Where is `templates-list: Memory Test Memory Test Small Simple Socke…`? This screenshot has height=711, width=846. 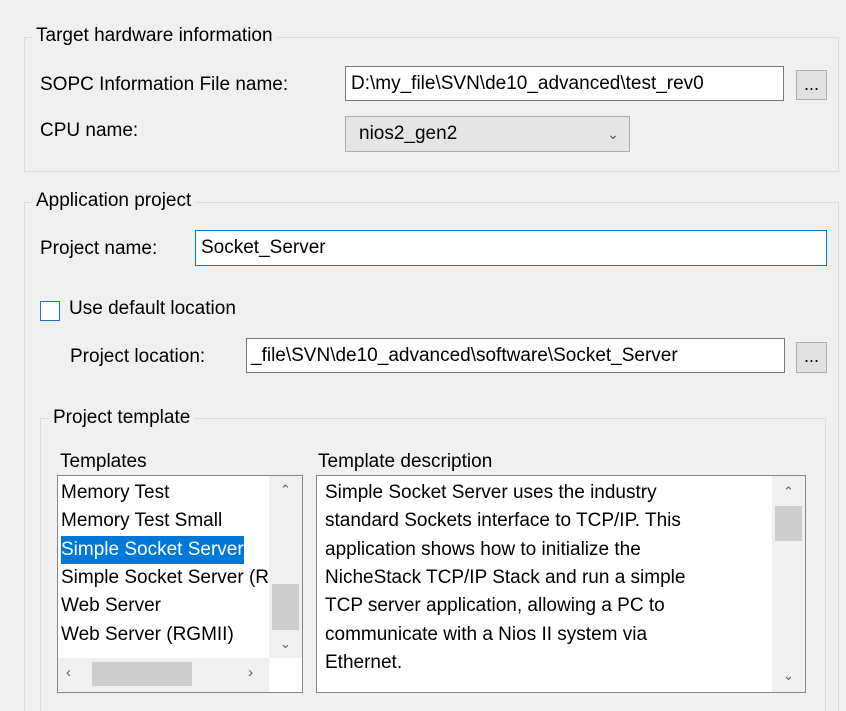
templates-list: Memory Test Memory Test Small Simple Socke… is located at coordinates (180, 584).